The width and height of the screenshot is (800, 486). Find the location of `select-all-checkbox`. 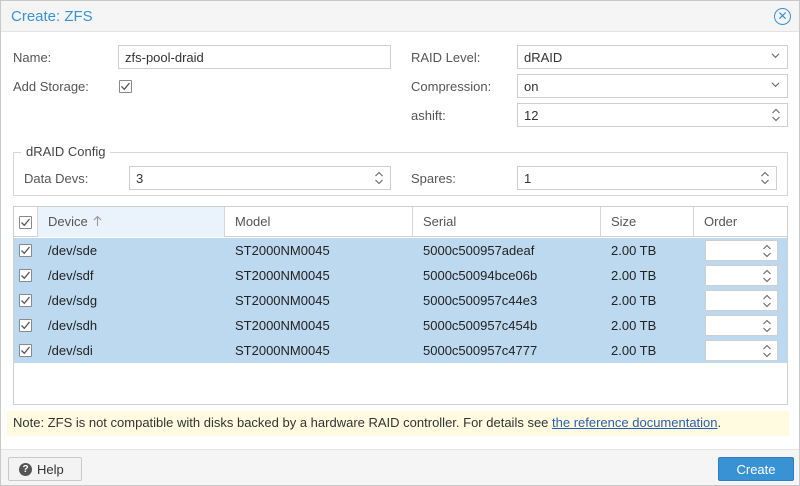

select-all-checkbox is located at coordinates (25, 222).